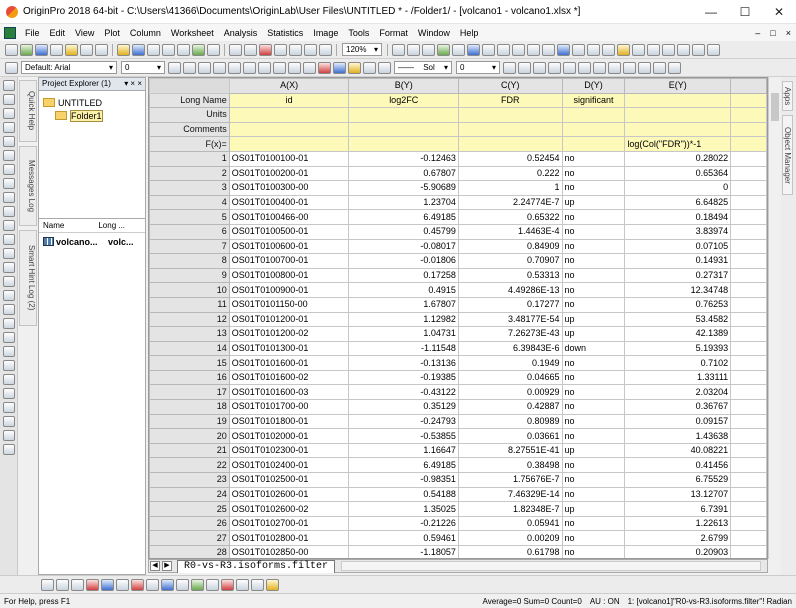 The image size is (796, 608). I want to click on table-cell: OS01T0101800-01, so click(289, 421).